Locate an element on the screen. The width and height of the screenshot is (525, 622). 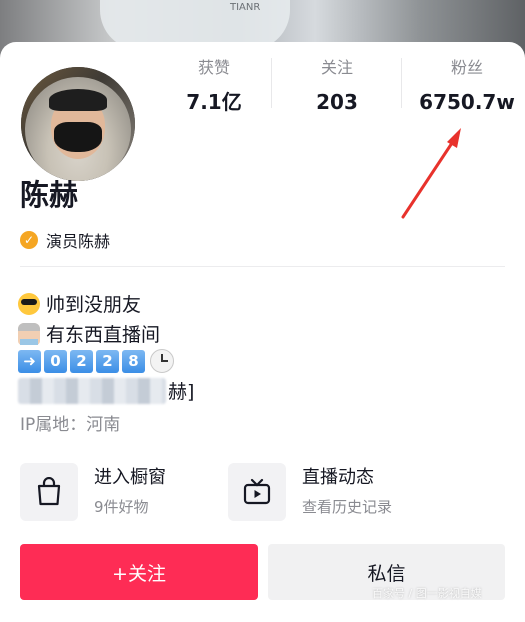
ip-location: IP属地：河南 is located at coordinates (70, 425).